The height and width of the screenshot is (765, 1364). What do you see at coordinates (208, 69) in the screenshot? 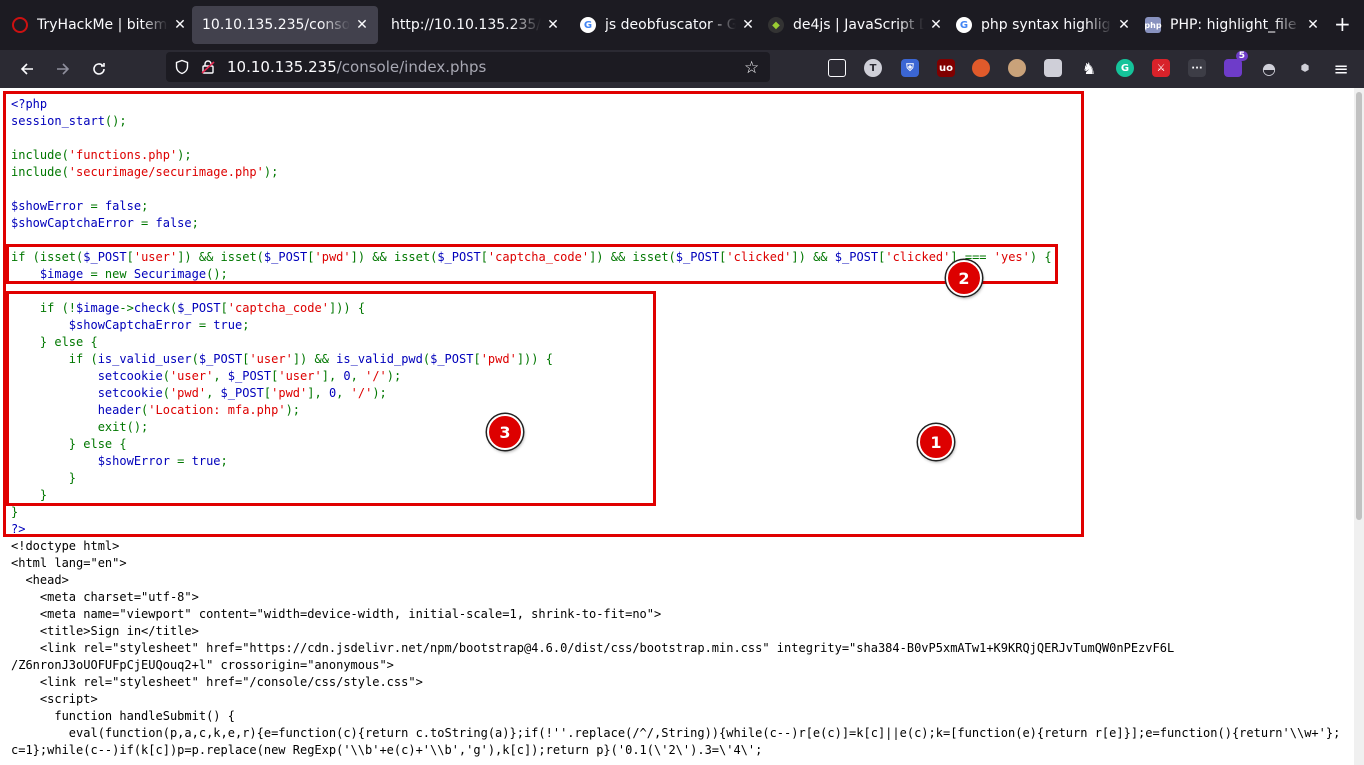
I see `lock-warning-icon` at bounding box center [208, 69].